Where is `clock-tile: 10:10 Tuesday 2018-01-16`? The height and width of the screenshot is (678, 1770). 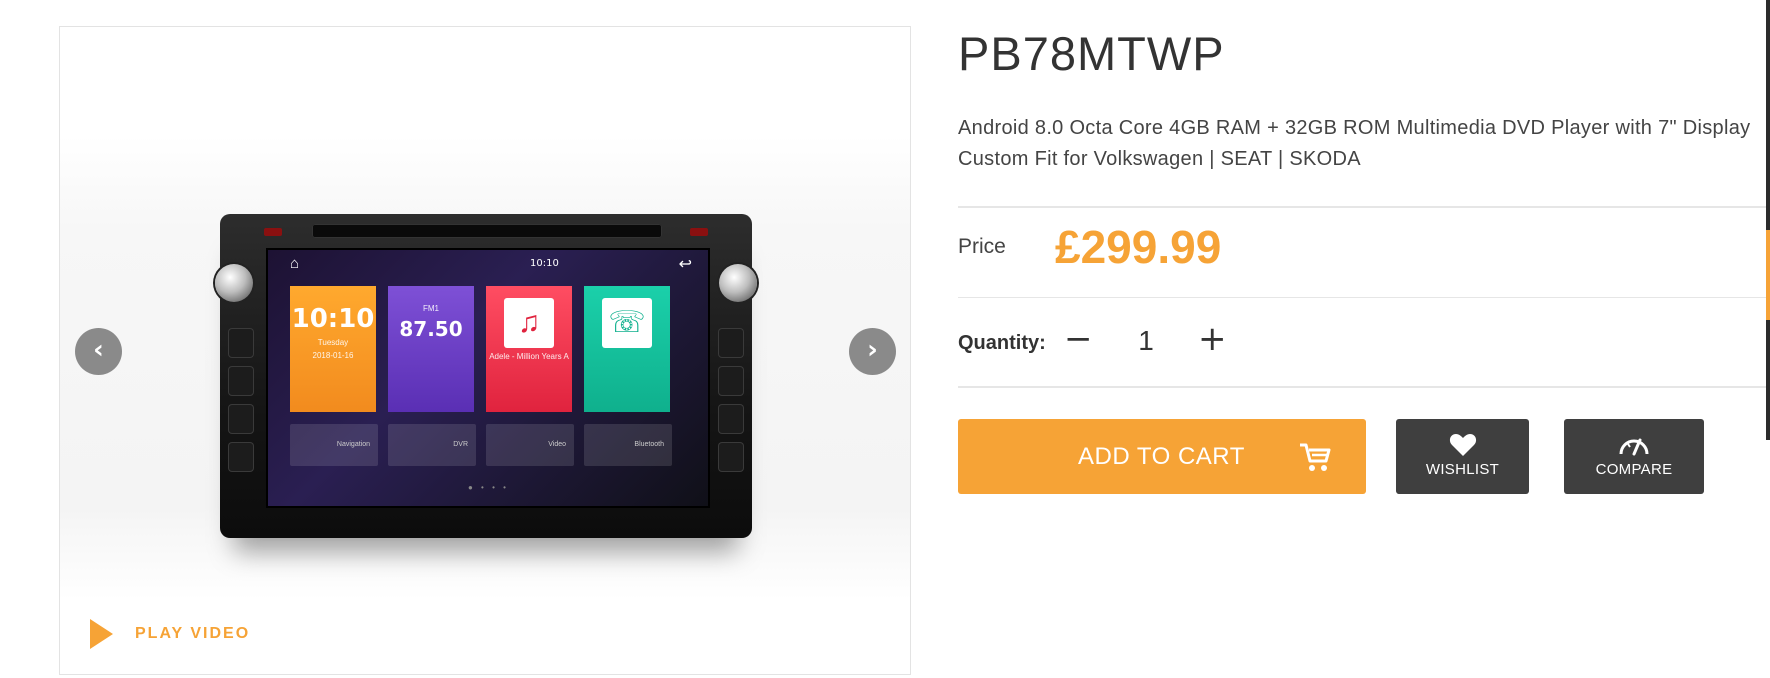 clock-tile: 10:10 Tuesday 2018-01-16 is located at coordinates (333, 349).